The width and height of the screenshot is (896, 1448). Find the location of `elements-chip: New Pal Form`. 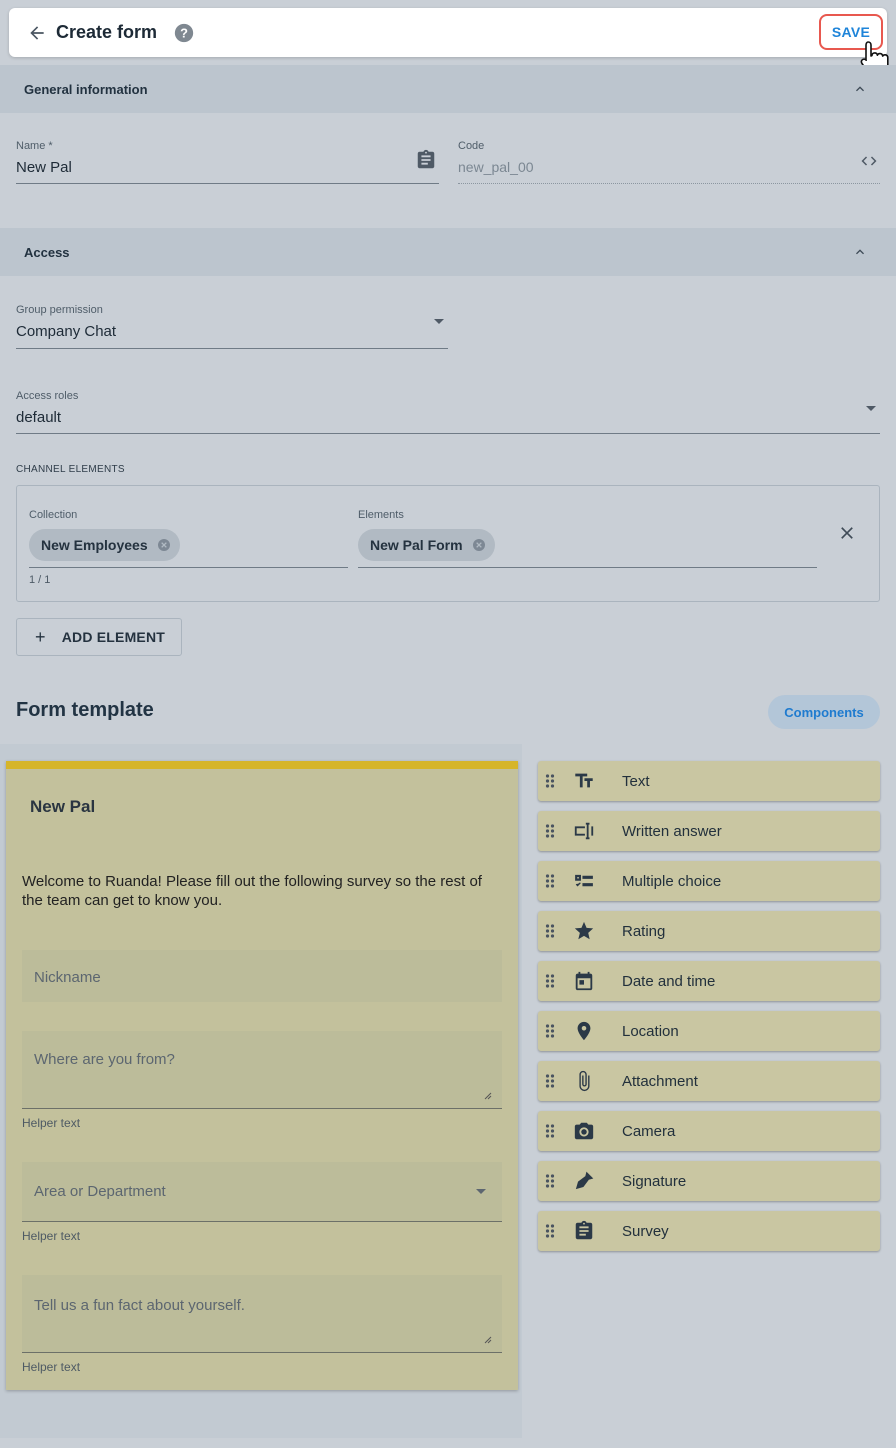

elements-chip: New Pal Form is located at coordinates (426, 545).